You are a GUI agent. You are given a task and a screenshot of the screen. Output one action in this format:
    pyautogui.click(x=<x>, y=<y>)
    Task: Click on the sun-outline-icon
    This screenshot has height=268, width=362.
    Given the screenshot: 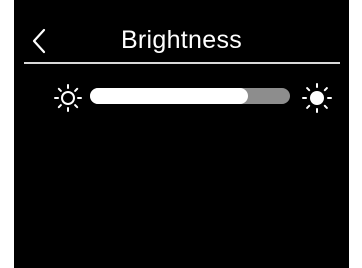 What is the action you would take?
    pyautogui.click(x=68, y=98)
    